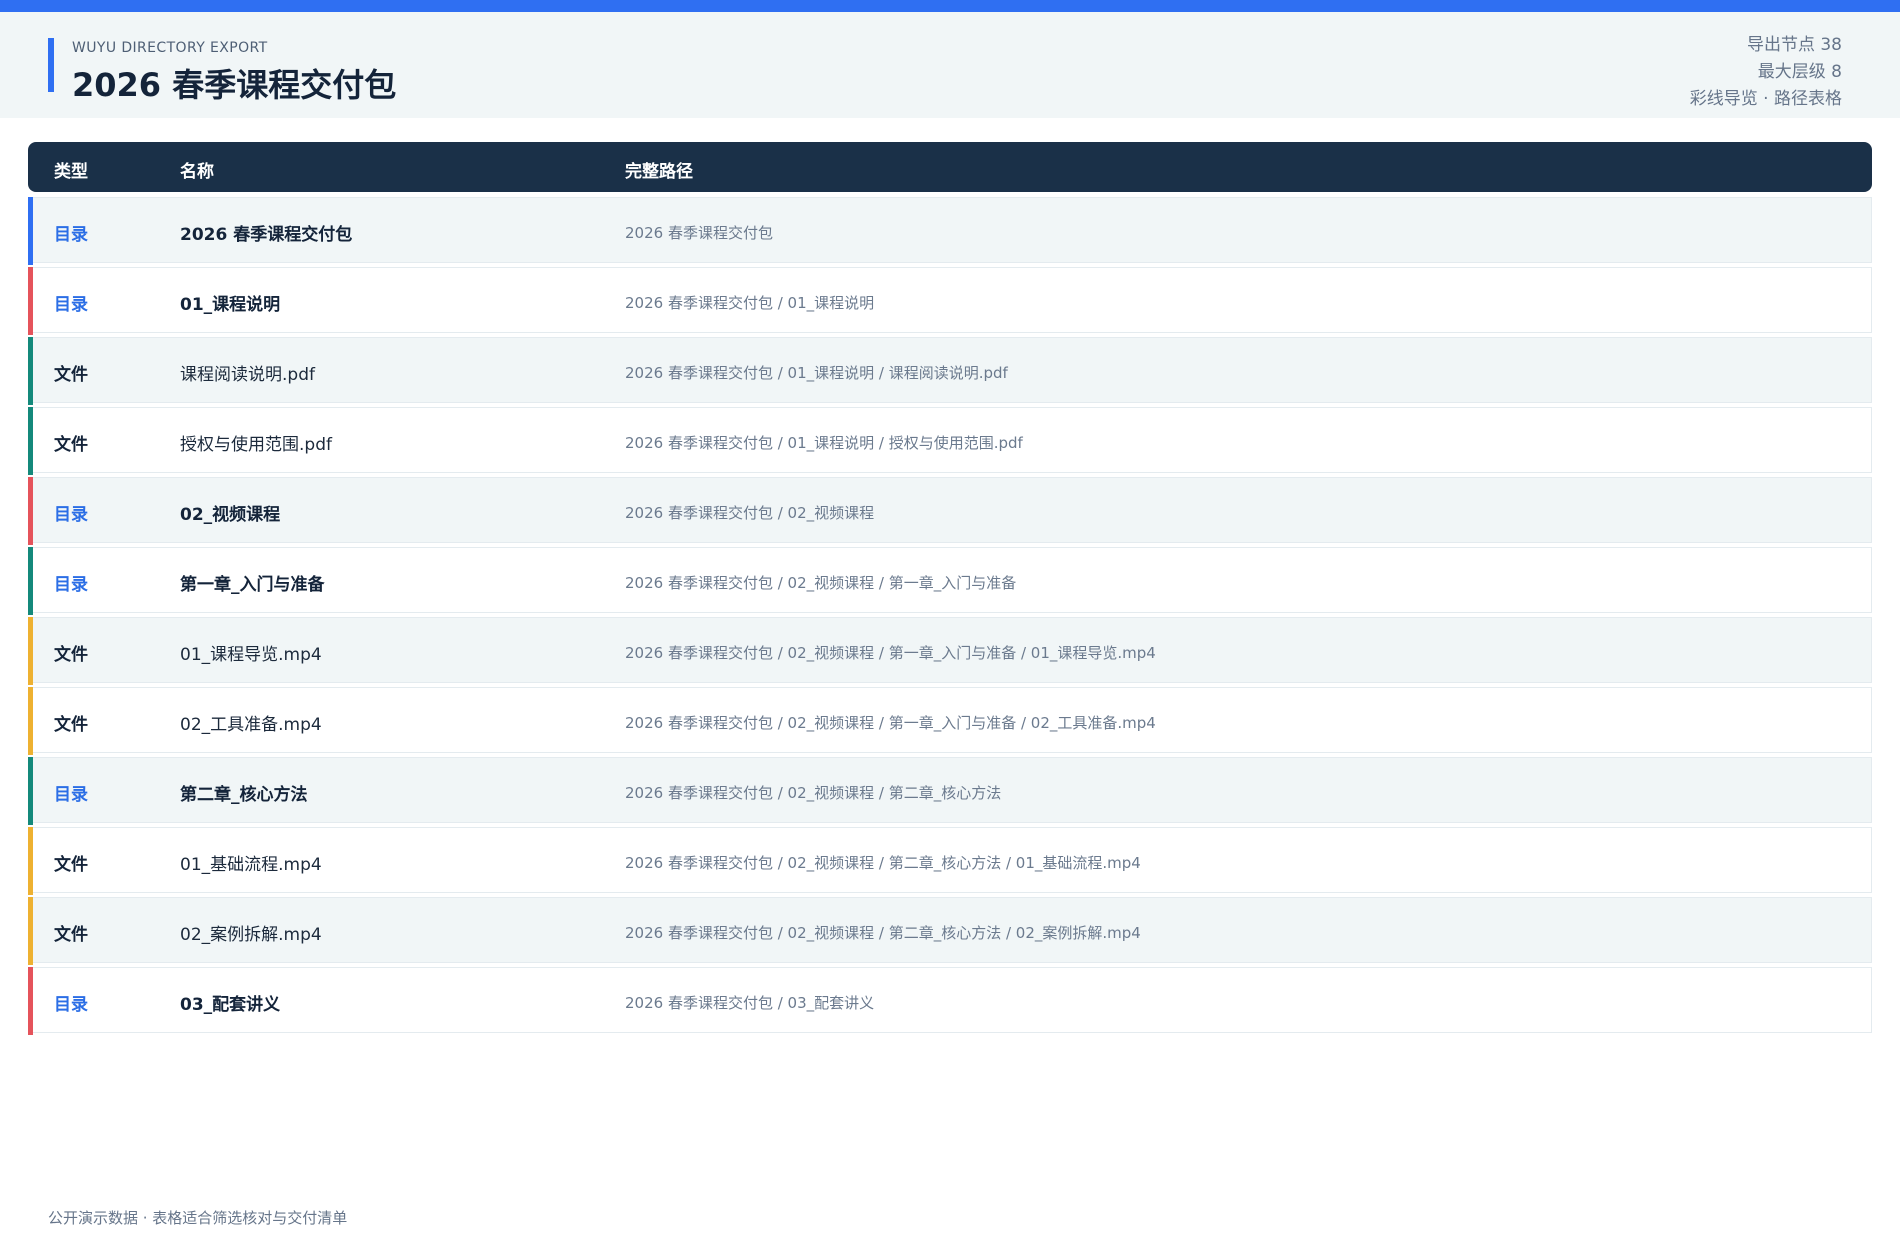 The image size is (1900, 1250). Describe the element at coordinates (170, 48) in the screenshot. I see `export-kicker: WUYU DIRECTORY EXPORT` at that location.